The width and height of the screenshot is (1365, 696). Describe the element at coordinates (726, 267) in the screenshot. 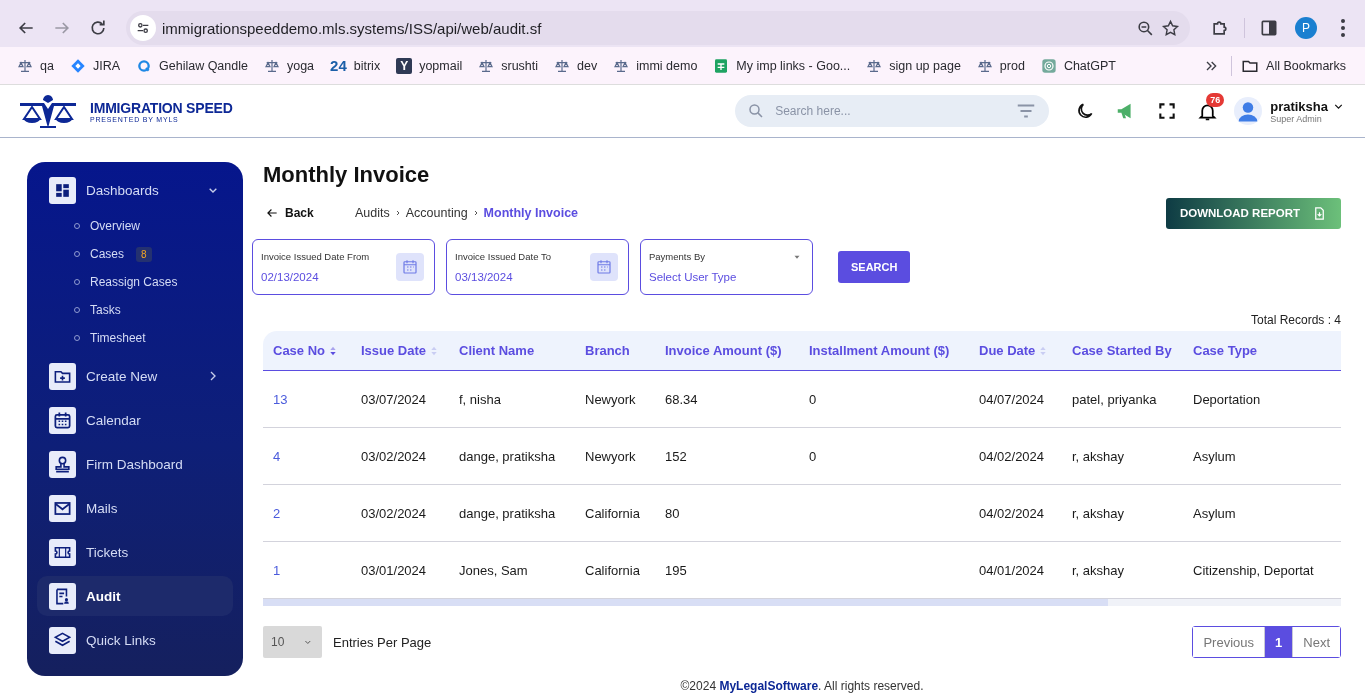

I see `select-field: Payments By Select User Type` at that location.